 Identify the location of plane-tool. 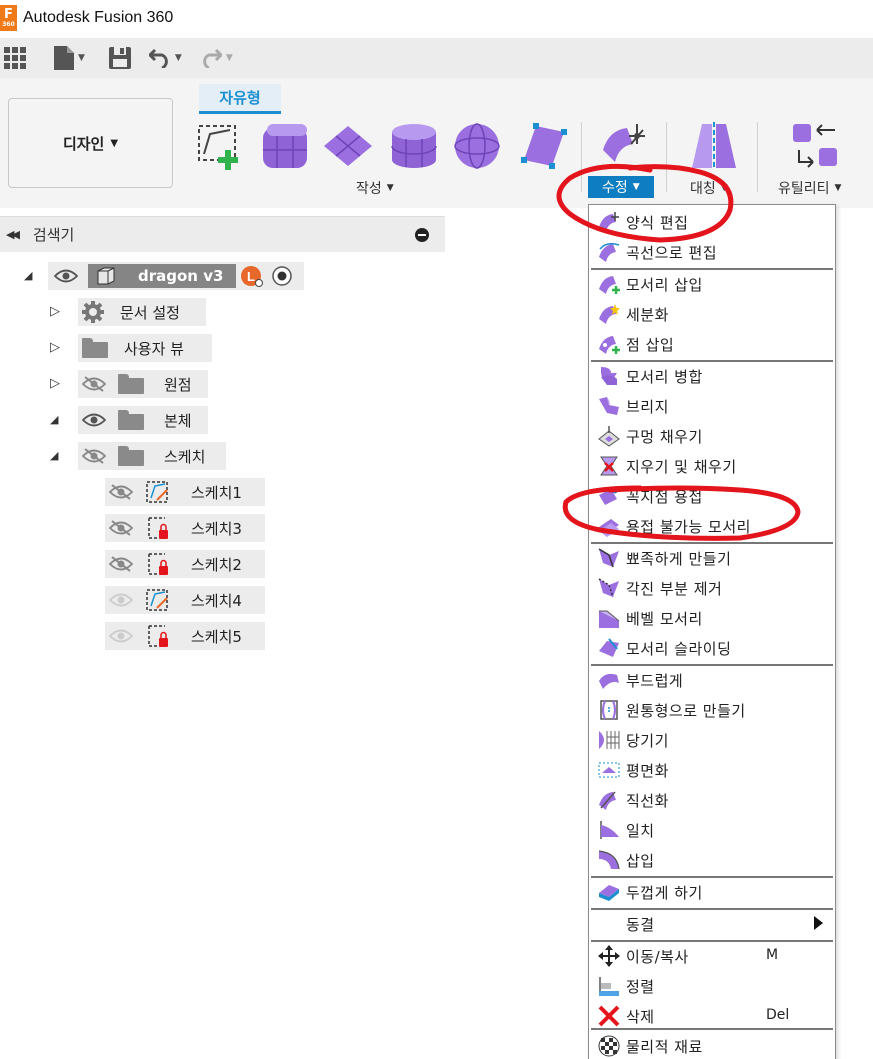
(348, 146).